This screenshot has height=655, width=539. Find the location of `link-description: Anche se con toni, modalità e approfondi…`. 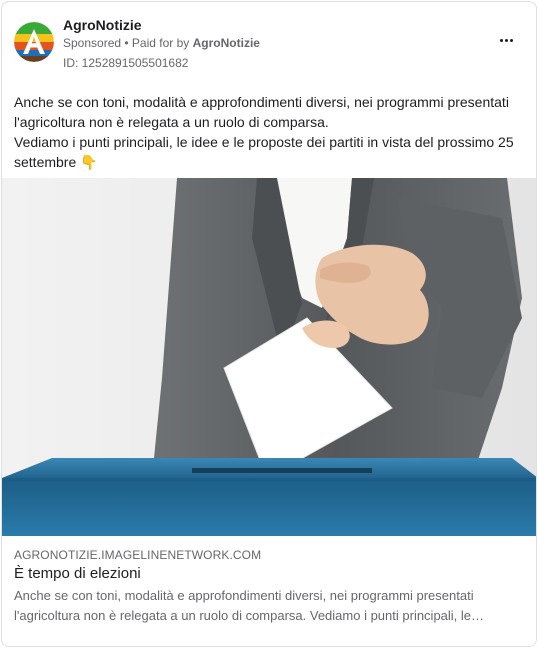

link-description: Anche se con toni, modalità e approfondi… is located at coordinates (270, 606).